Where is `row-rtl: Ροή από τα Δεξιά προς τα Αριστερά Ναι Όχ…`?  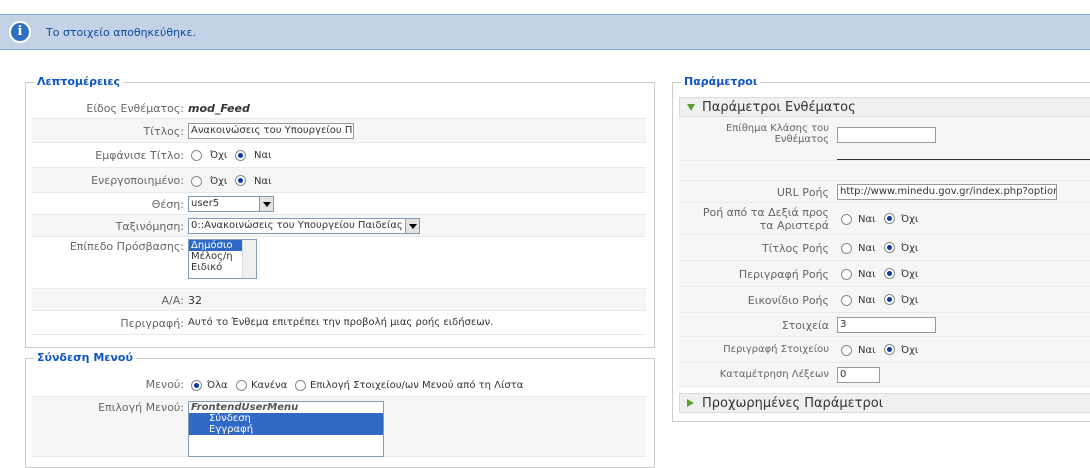
row-rtl: Ροή από τα Δεξιά προς τα Αριστερά Ναι Όχ… is located at coordinates (884, 219).